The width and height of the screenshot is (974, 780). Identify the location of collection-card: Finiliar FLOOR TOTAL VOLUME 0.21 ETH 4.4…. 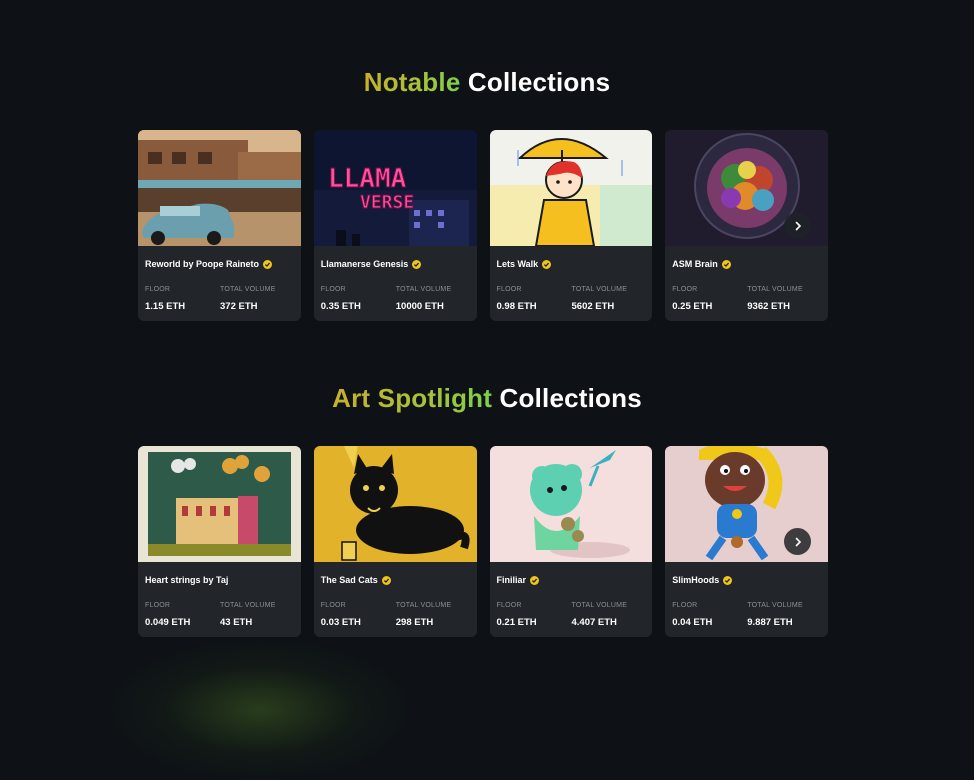
(571, 541).